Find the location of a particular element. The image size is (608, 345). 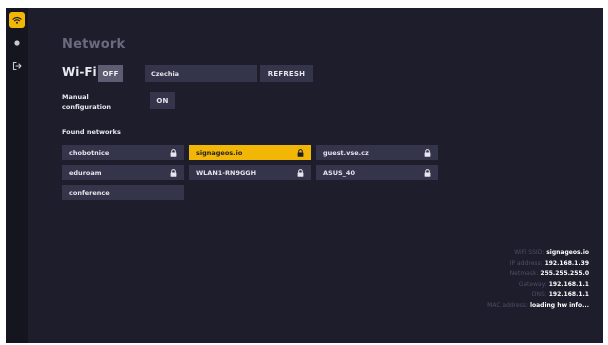

logout-icon is located at coordinates (17, 66).